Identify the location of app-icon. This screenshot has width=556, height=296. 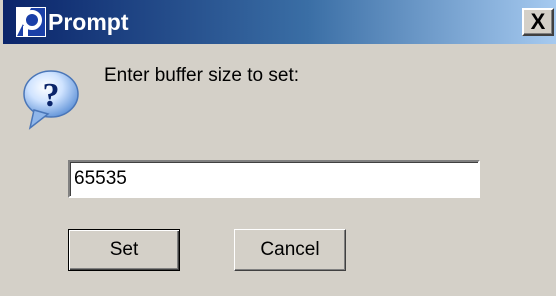
(31, 22).